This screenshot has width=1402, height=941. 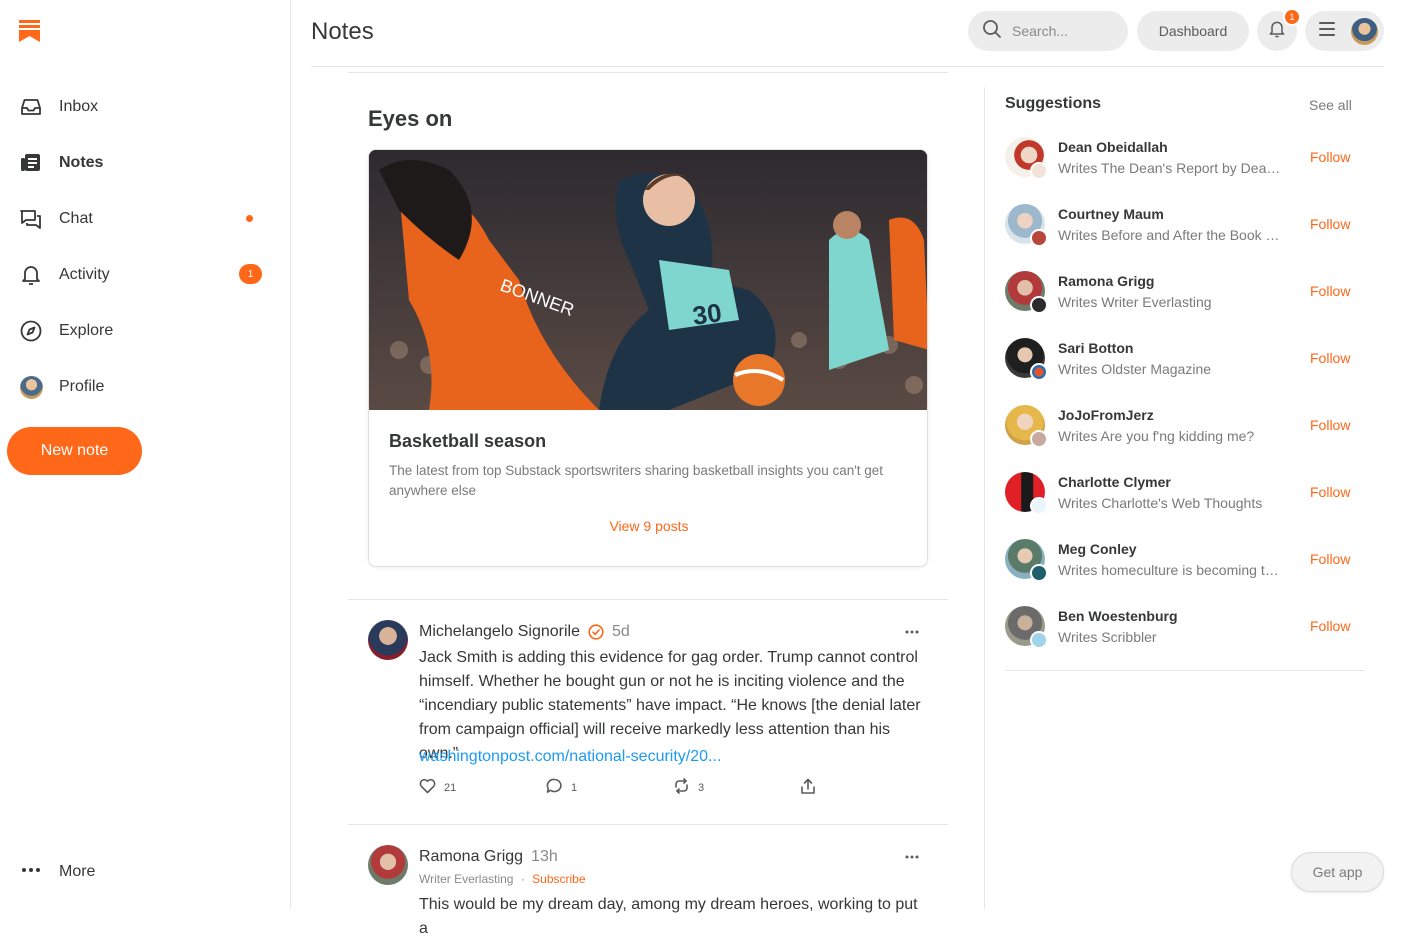 I want to click on post-author: Michelangelo Signorile, so click(x=499, y=632).